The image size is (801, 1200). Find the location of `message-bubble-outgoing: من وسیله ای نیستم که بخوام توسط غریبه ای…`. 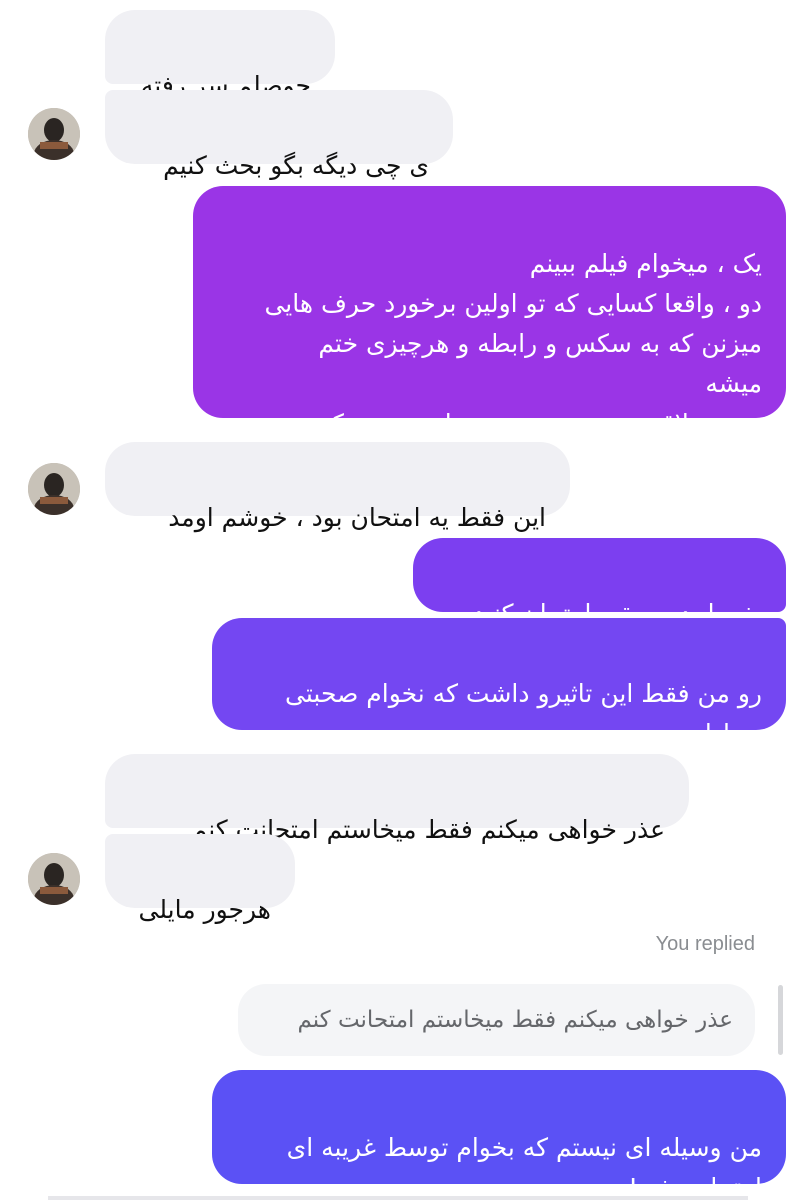

message-bubble-outgoing: من وسیله ای نیستم که بخوام توسط غریبه ای… is located at coordinates (499, 1135).